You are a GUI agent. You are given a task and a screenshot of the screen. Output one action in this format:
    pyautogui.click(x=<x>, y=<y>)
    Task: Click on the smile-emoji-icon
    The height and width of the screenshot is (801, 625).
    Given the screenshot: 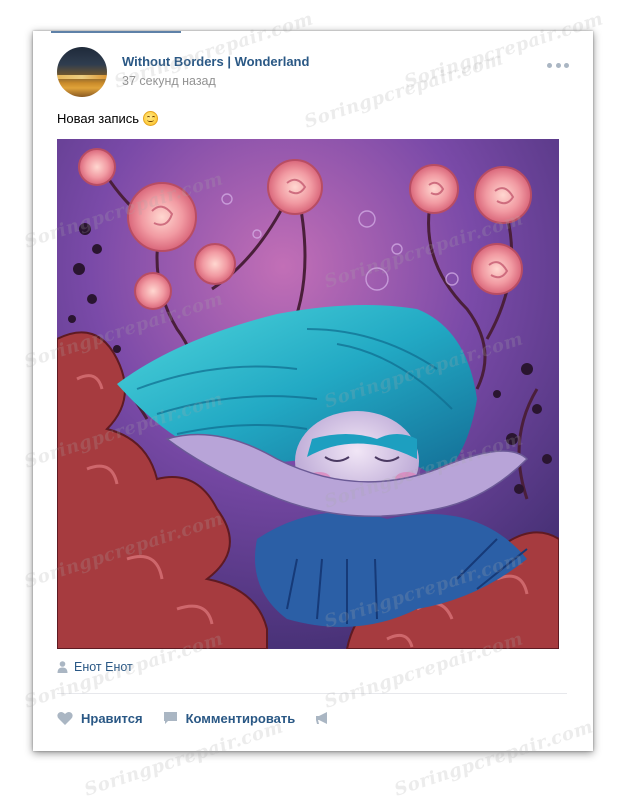 What is the action you would take?
    pyautogui.click(x=151, y=118)
    